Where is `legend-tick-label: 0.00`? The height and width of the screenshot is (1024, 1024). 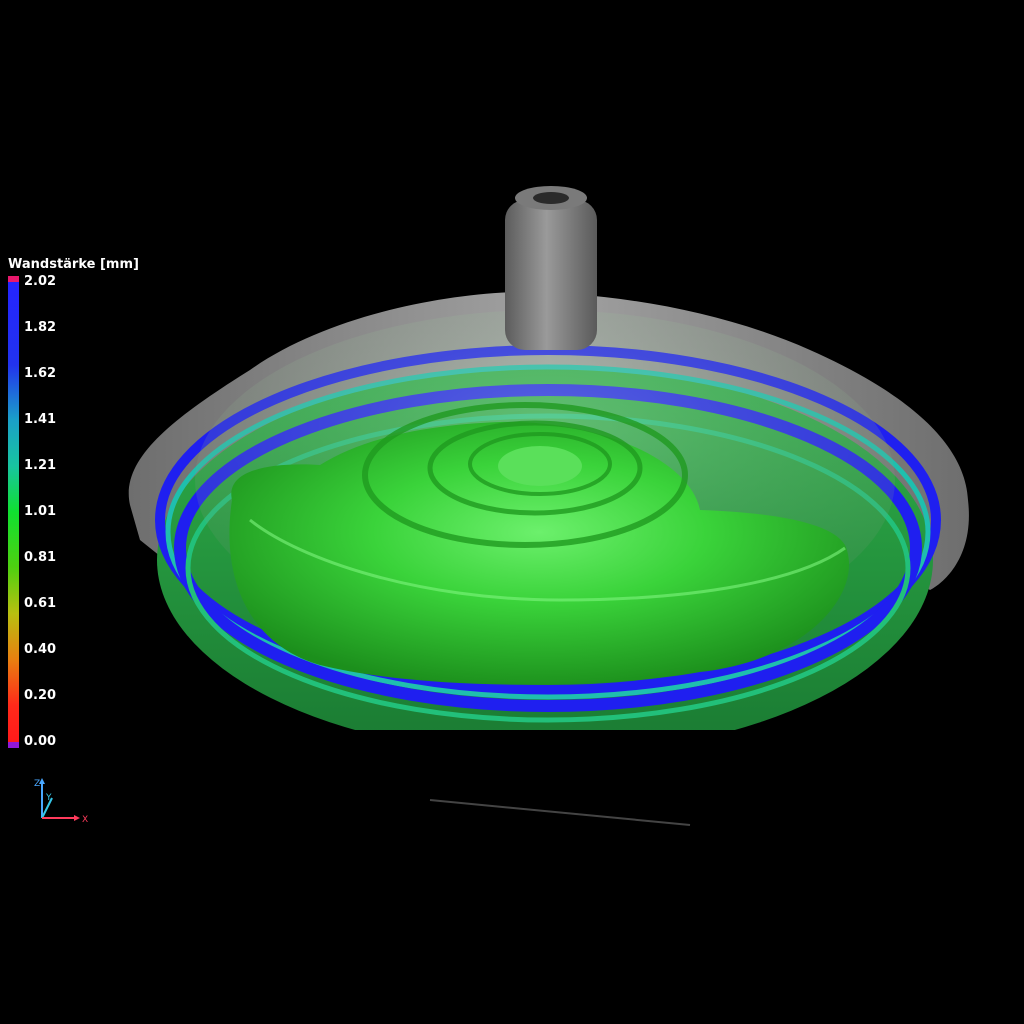
legend-tick-label: 0.00 is located at coordinates (40, 741).